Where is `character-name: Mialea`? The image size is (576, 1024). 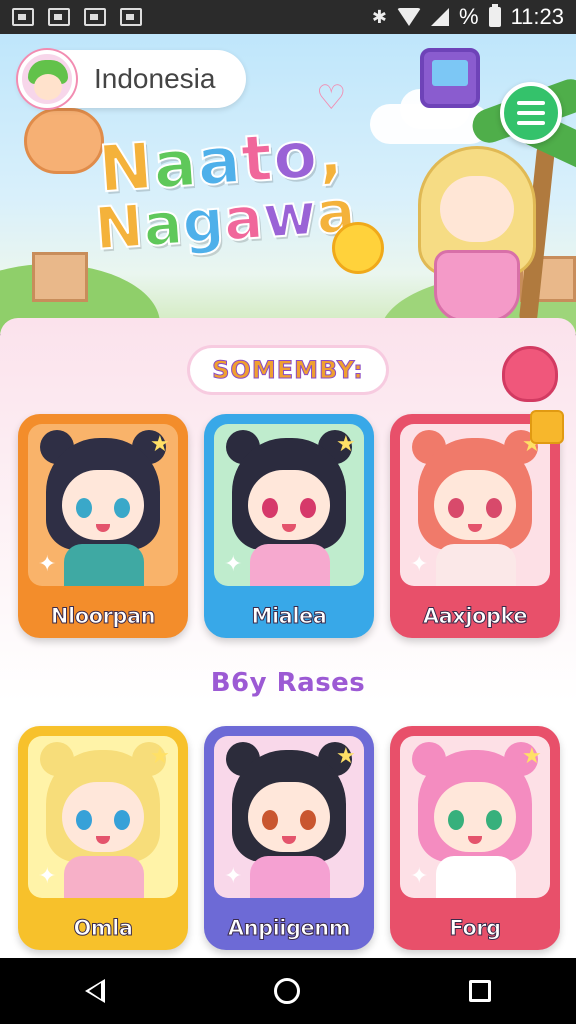
character-name: Mialea is located at coordinates (289, 616).